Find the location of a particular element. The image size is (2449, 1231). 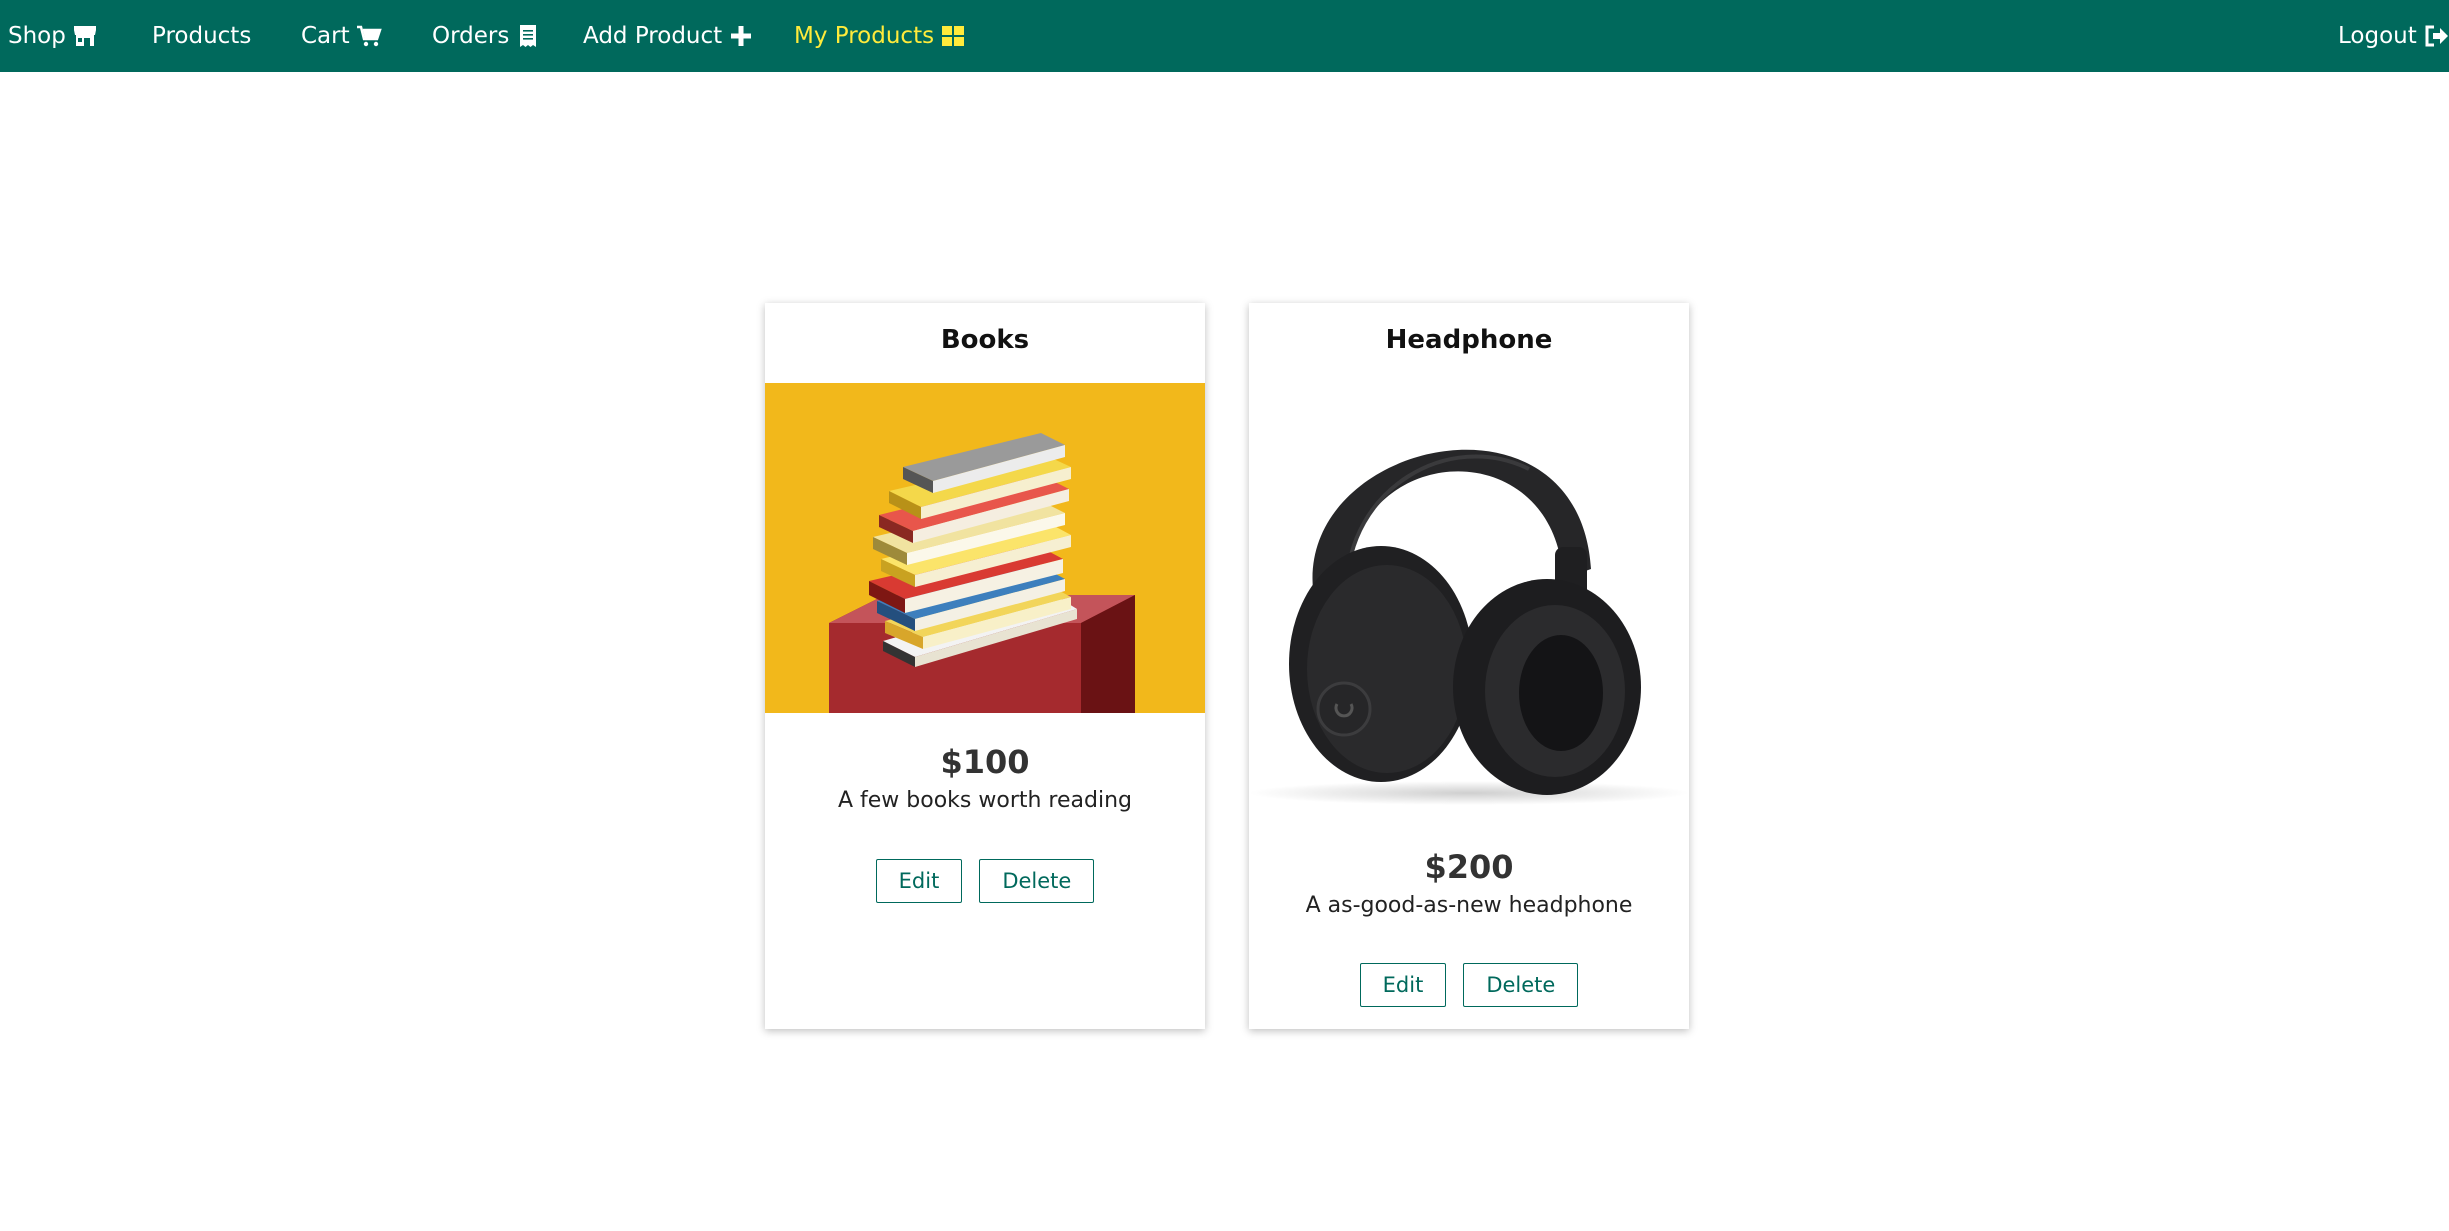

nav-shop: Shop is located at coordinates (53, 36).